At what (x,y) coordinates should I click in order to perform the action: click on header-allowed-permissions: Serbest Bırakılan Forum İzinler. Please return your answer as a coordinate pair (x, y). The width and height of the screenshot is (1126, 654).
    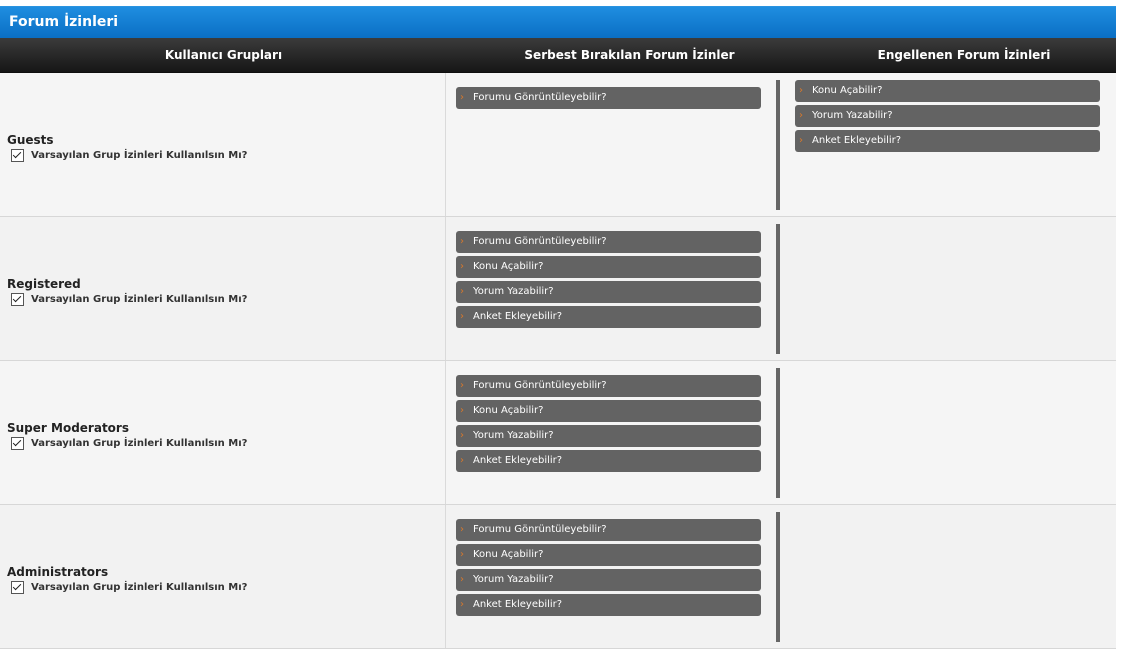
    Looking at the image, I should click on (629, 55).